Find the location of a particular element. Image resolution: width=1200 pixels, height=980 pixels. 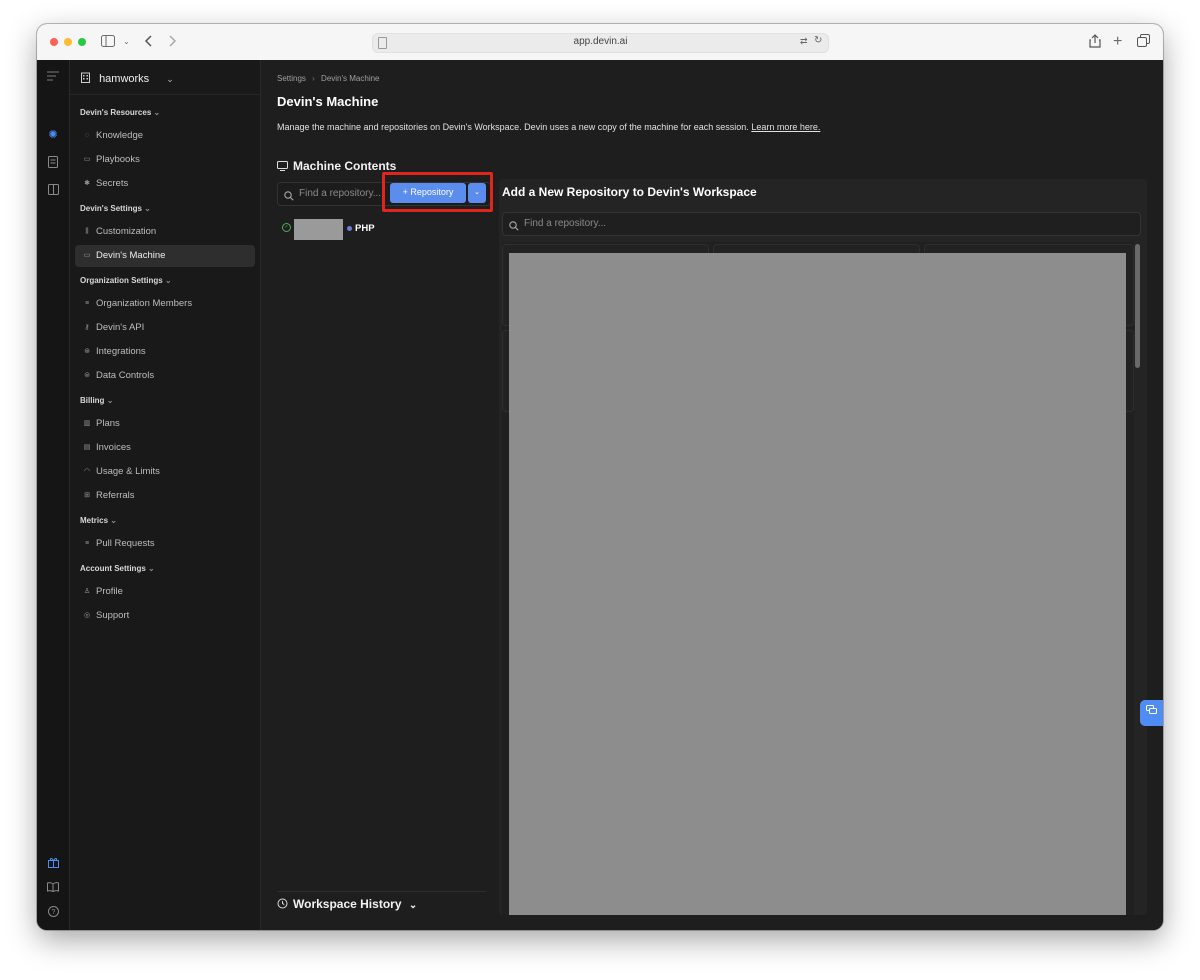

sidebar-item-label: Support is located at coordinates (113, 615).